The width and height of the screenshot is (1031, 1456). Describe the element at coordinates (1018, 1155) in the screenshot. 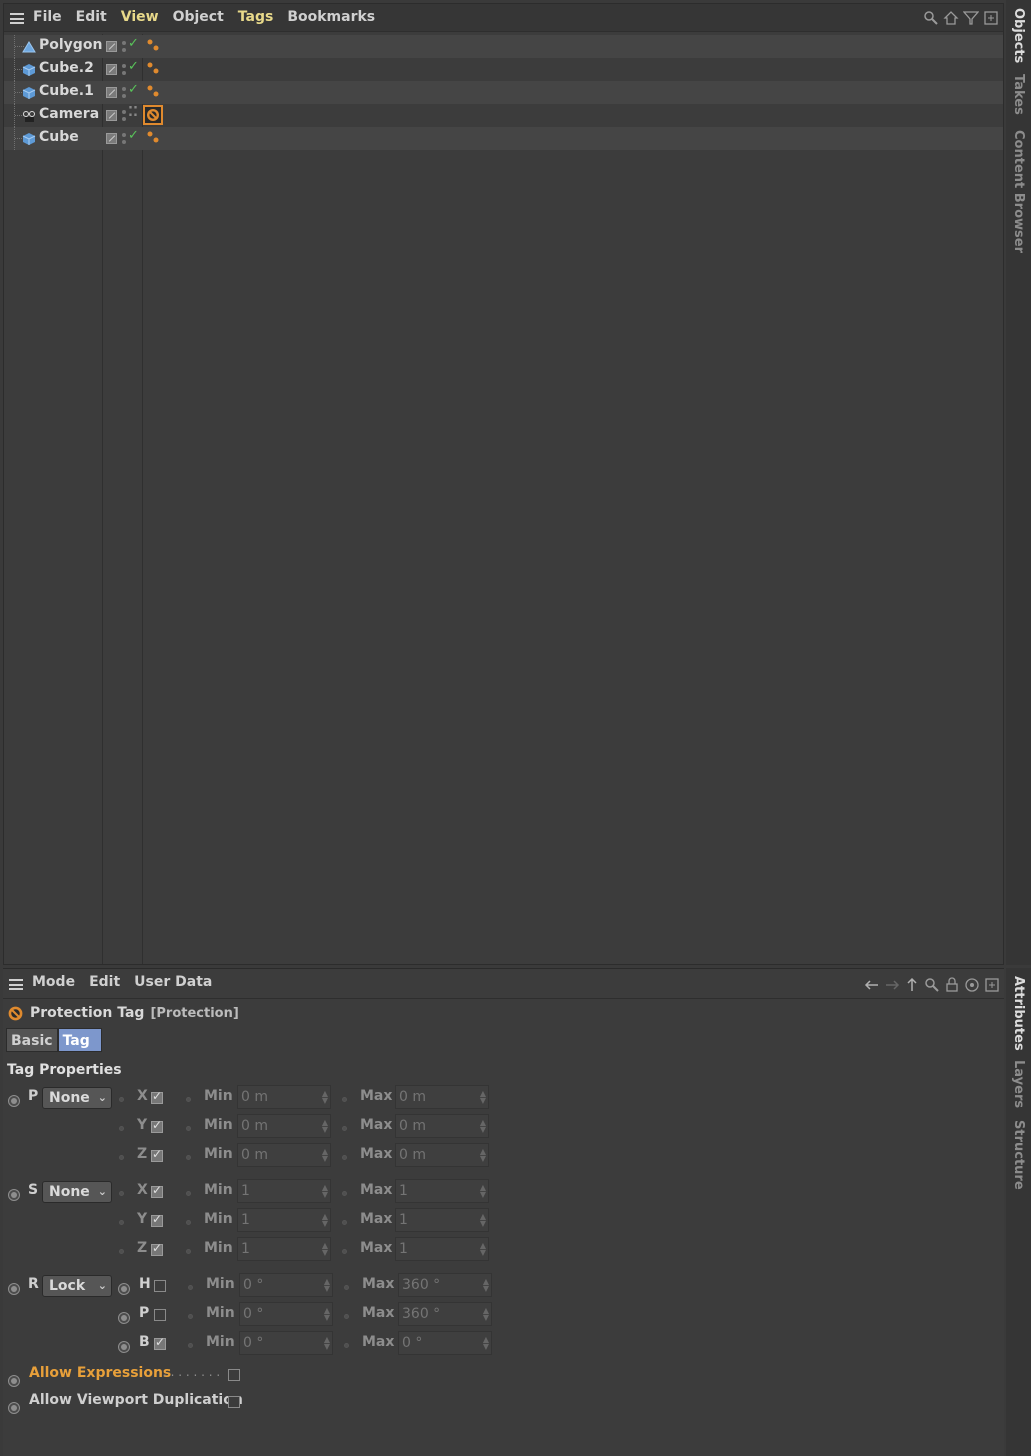

I see `tab-structure: Structure` at that location.